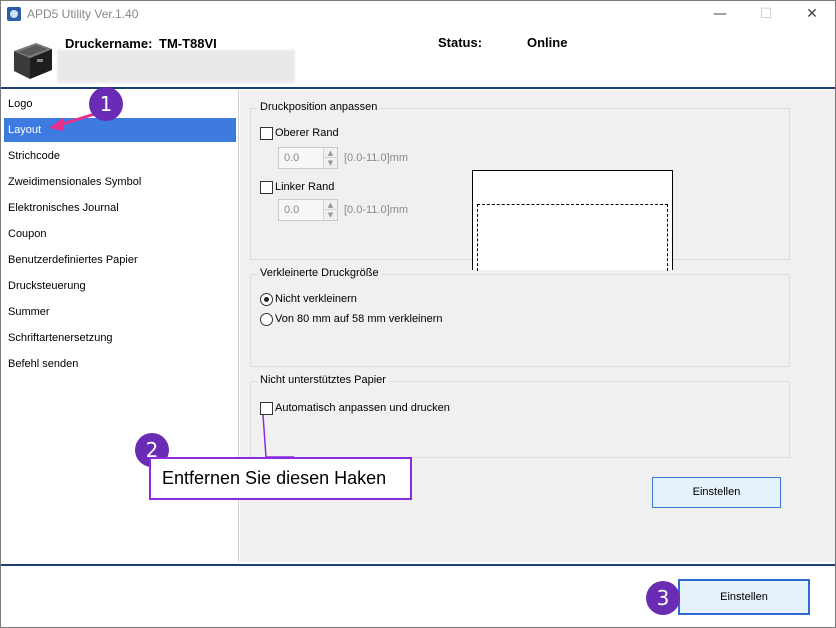  What do you see at coordinates (307, 133) in the screenshot?
I see `top-margin-label: Oberer Rand` at bounding box center [307, 133].